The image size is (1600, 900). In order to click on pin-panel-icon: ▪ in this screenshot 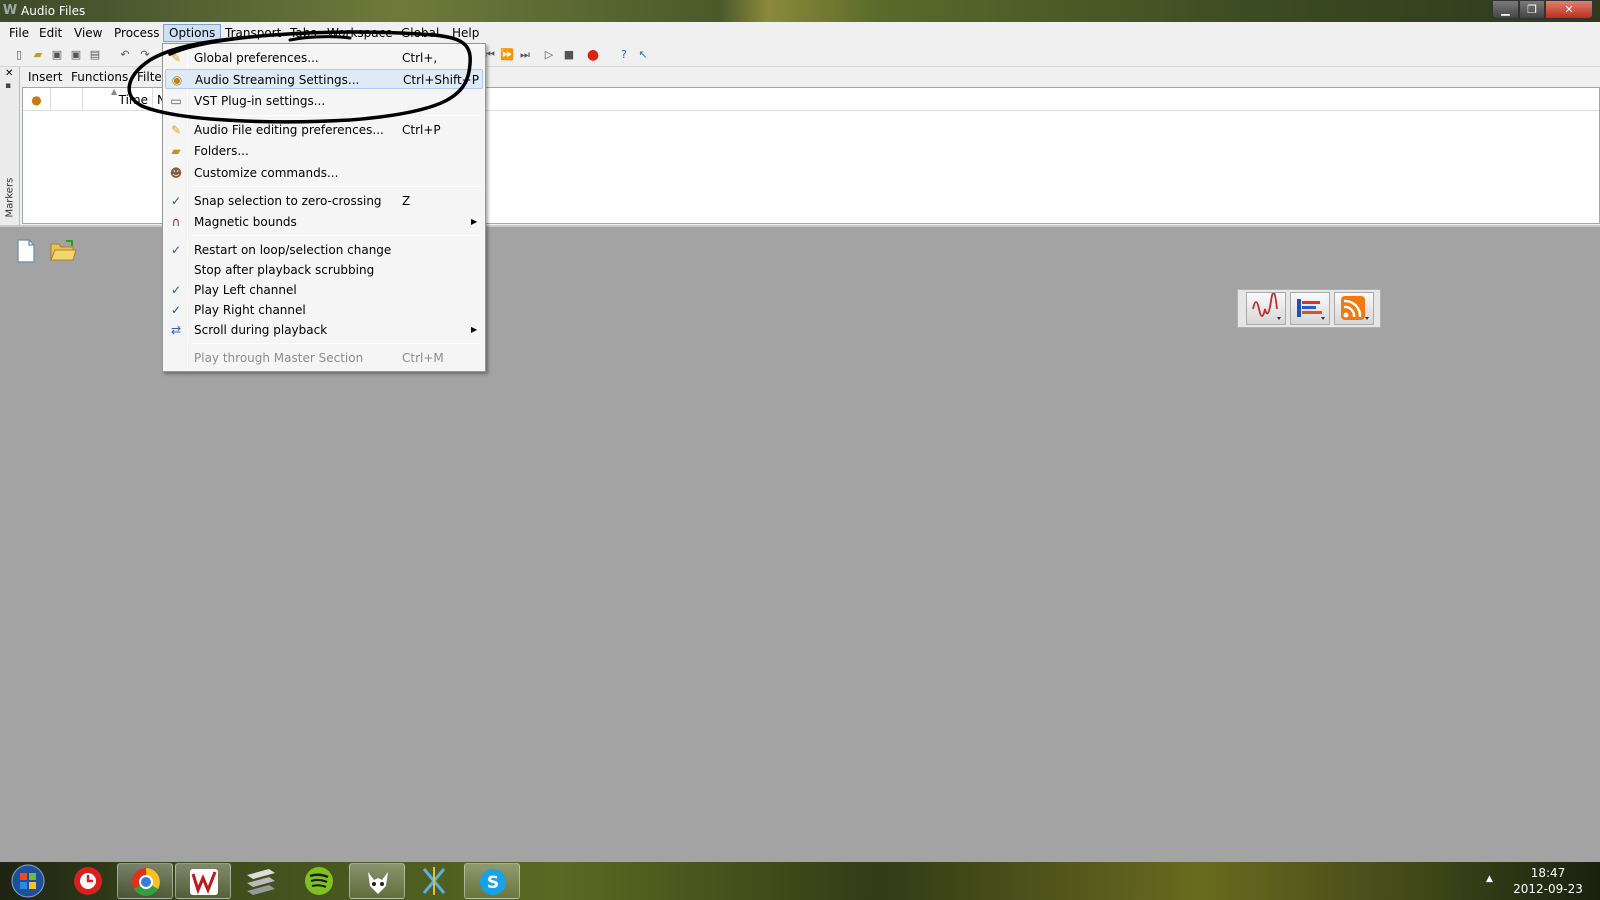, I will do `click(8, 86)`.